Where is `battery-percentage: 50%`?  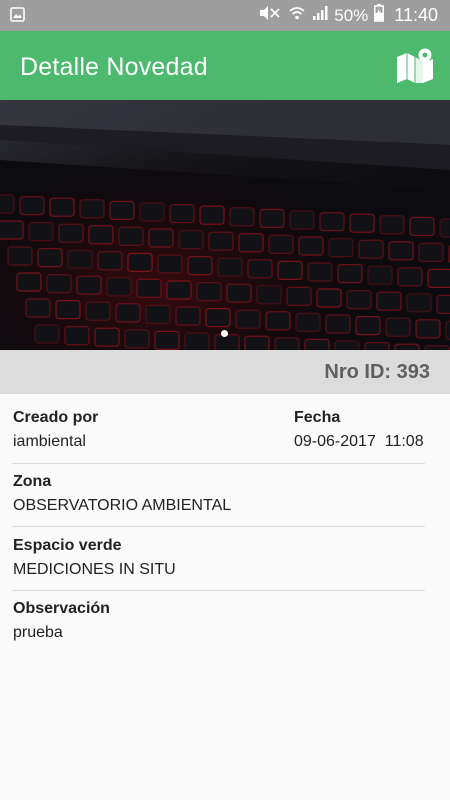
battery-percentage: 50% is located at coordinates (351, 15).